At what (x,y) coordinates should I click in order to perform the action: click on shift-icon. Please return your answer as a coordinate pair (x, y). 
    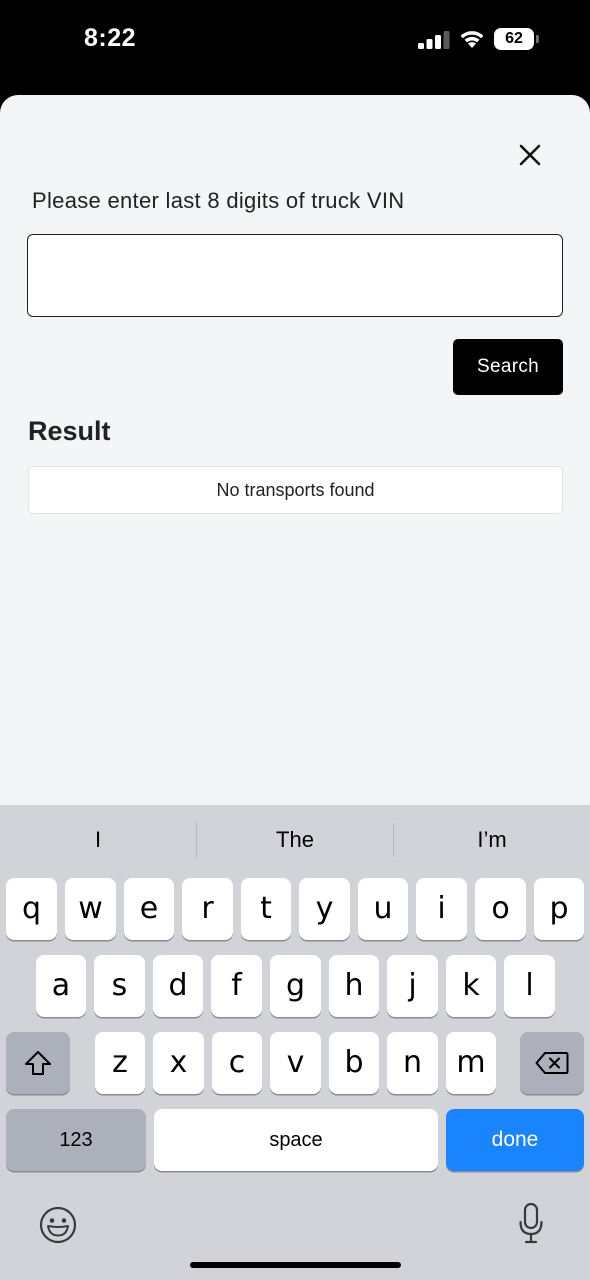
    Looking at the image, I should click on (38, 1063).